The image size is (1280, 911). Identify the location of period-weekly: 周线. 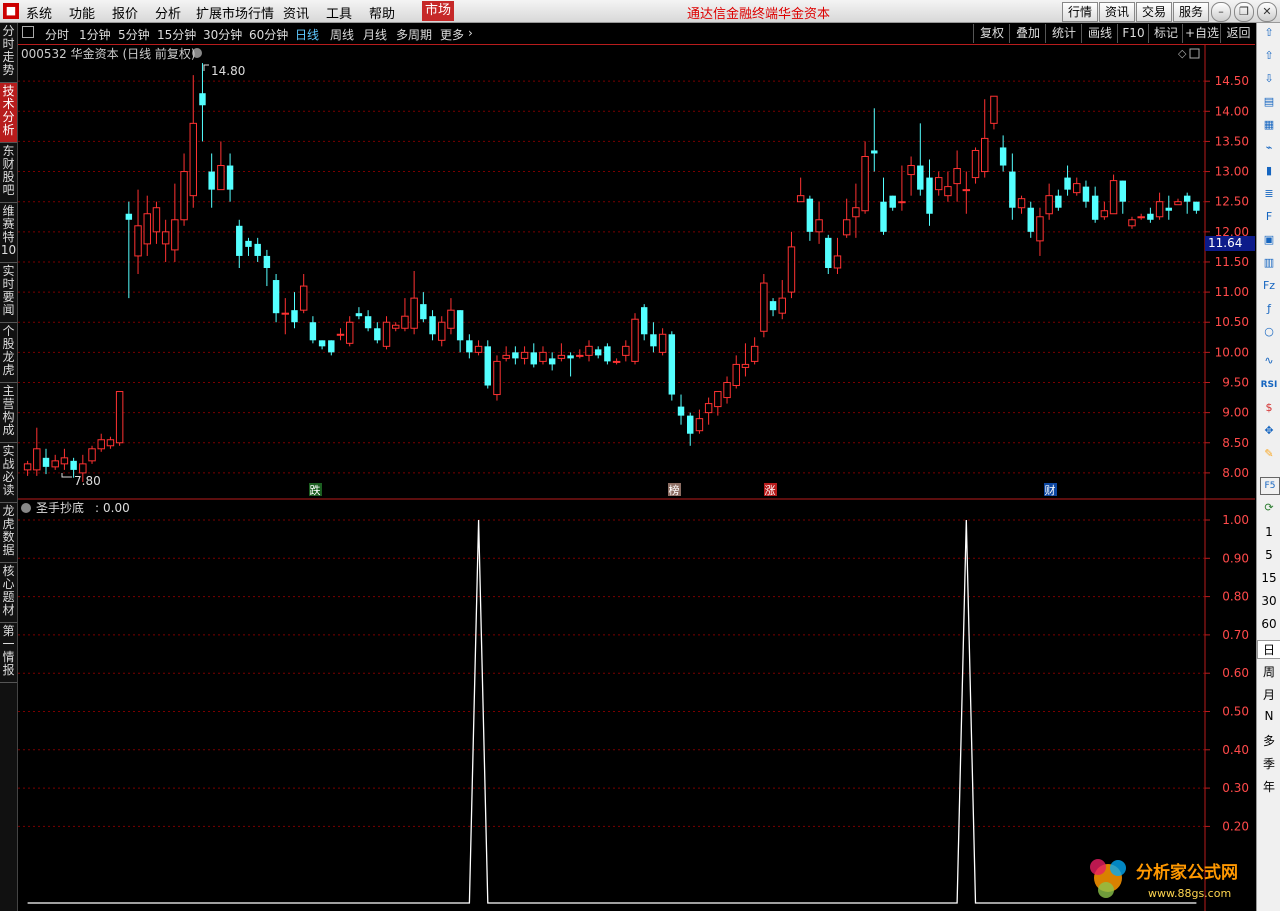
(342, 34).